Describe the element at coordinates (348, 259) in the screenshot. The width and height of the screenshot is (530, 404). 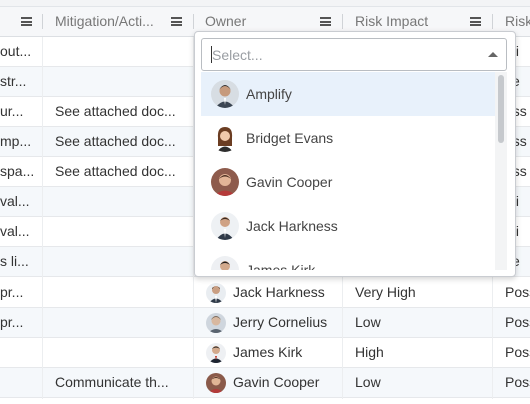
I see `option-james-kirk: James Kirk` at that location.